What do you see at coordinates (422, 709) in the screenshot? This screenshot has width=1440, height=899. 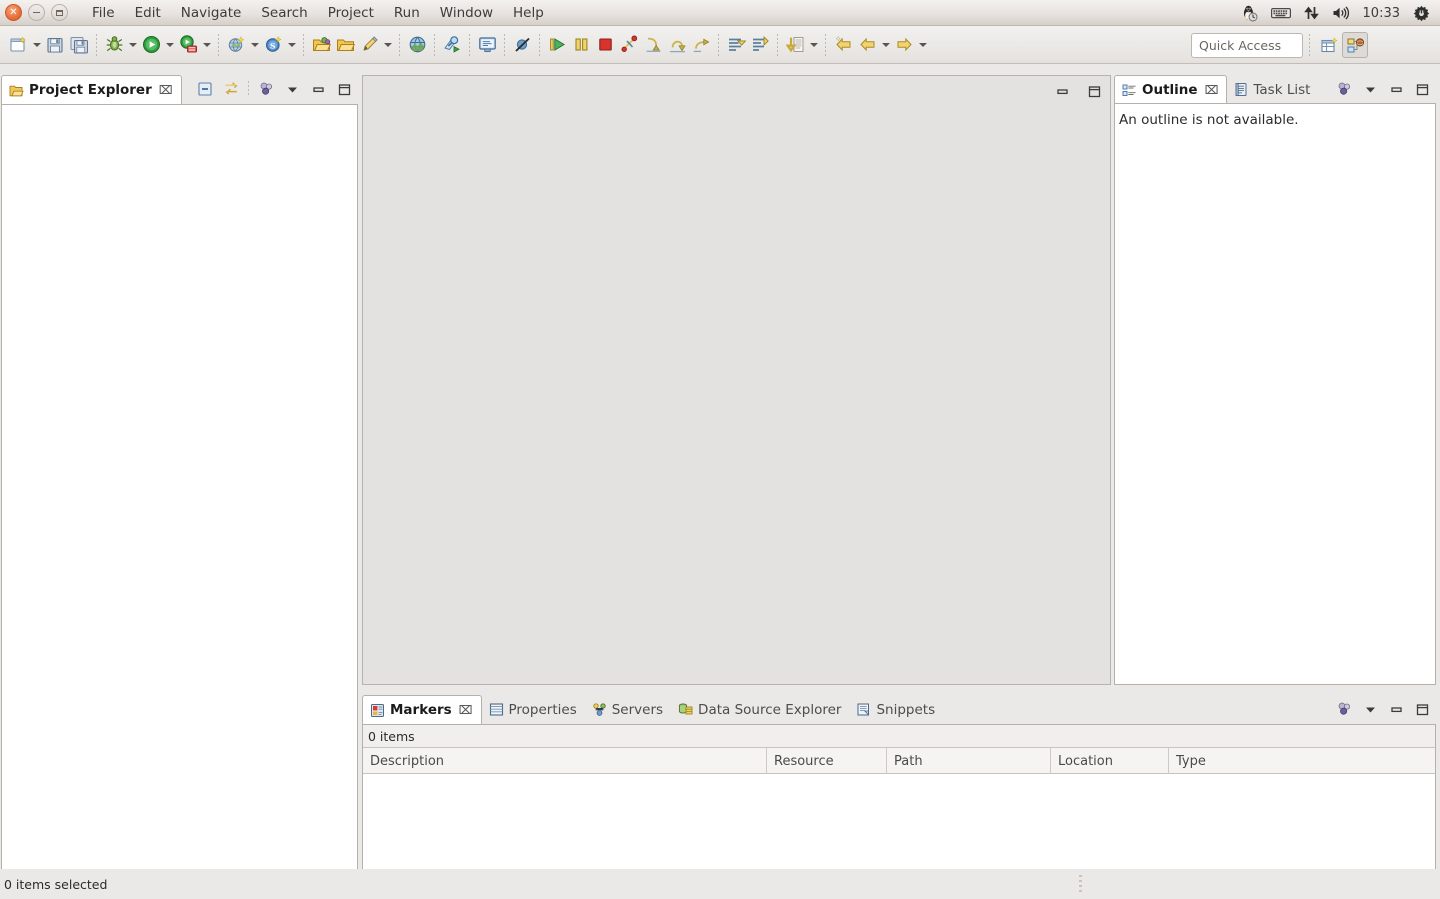 I see `tab-markers: Markers ⌧` at bounding box center [422, 709].